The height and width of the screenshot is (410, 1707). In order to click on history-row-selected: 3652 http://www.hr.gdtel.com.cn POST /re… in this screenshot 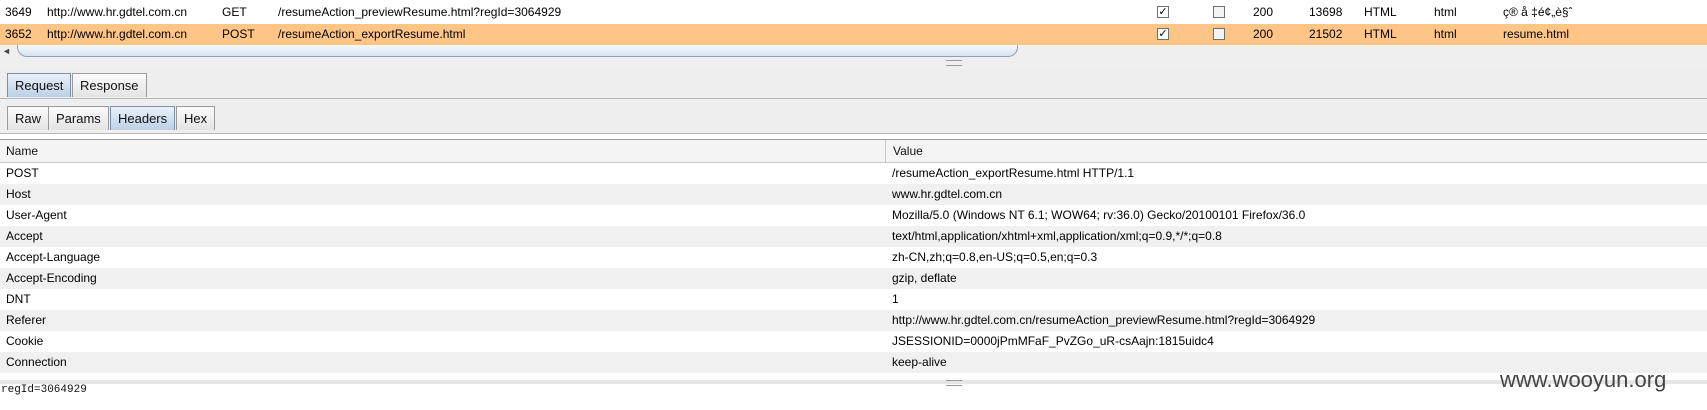, I will do `click(853, 34)`.